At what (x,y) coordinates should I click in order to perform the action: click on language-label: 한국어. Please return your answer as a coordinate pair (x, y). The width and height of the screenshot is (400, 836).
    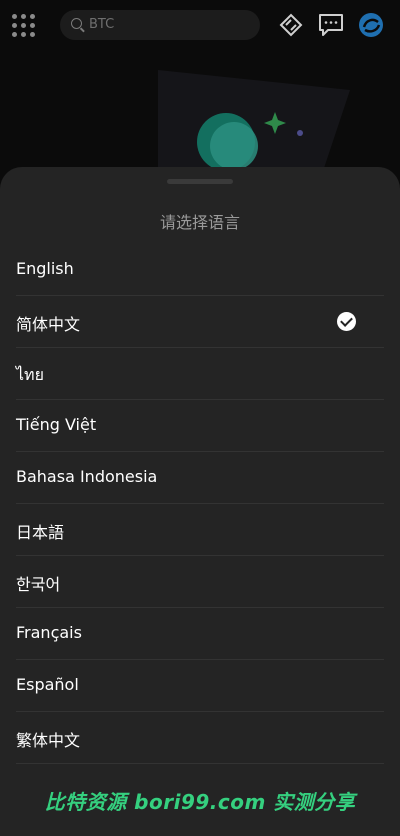
    Looking at the image, I should click on (38, 584).